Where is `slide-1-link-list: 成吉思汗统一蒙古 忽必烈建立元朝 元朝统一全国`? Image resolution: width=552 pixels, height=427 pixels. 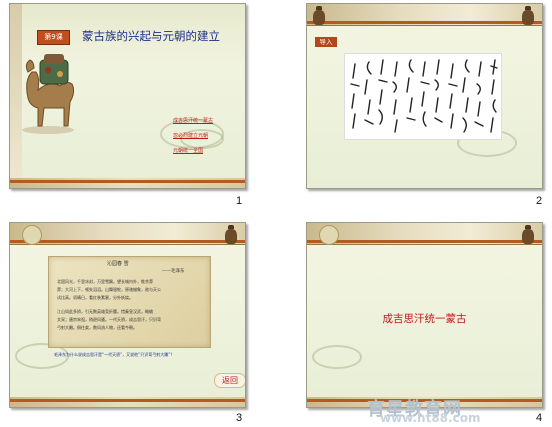 slide-1-link-list: 成吉思汗统一蒙古 忽必烈建立元朝 元朝统一全国 is located at coordinates (208, 139).